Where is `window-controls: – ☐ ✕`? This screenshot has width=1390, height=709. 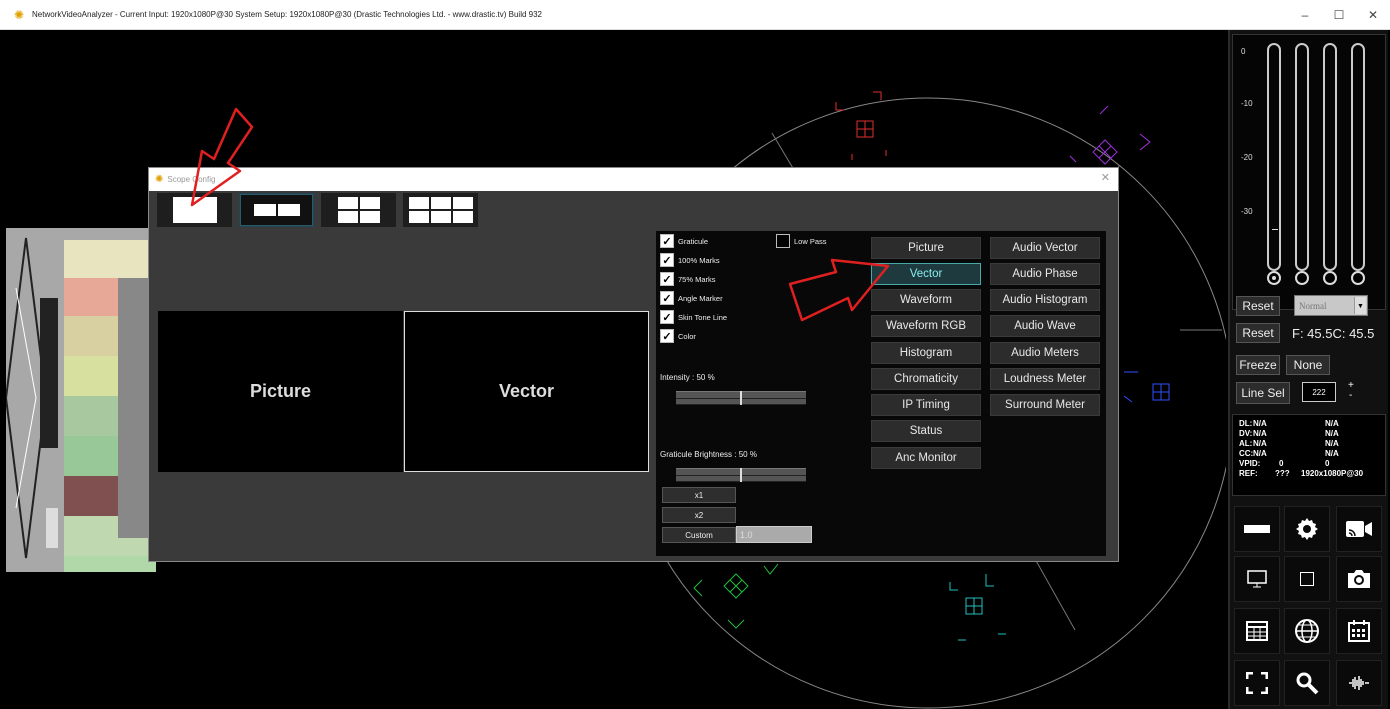
window-controls: – ☐ ✕ is located at coordinates (1339, 15).